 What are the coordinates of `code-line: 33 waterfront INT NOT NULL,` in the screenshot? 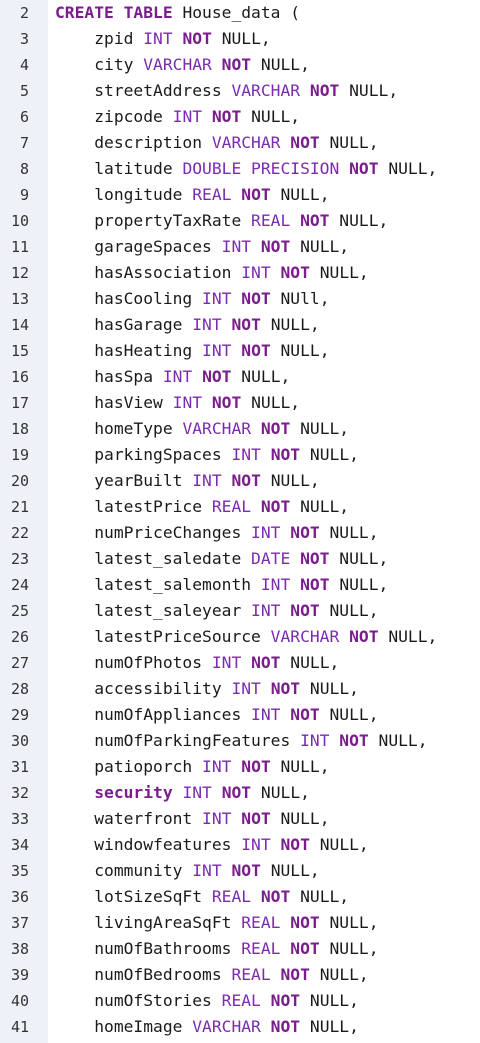 It's located at (240, 819).